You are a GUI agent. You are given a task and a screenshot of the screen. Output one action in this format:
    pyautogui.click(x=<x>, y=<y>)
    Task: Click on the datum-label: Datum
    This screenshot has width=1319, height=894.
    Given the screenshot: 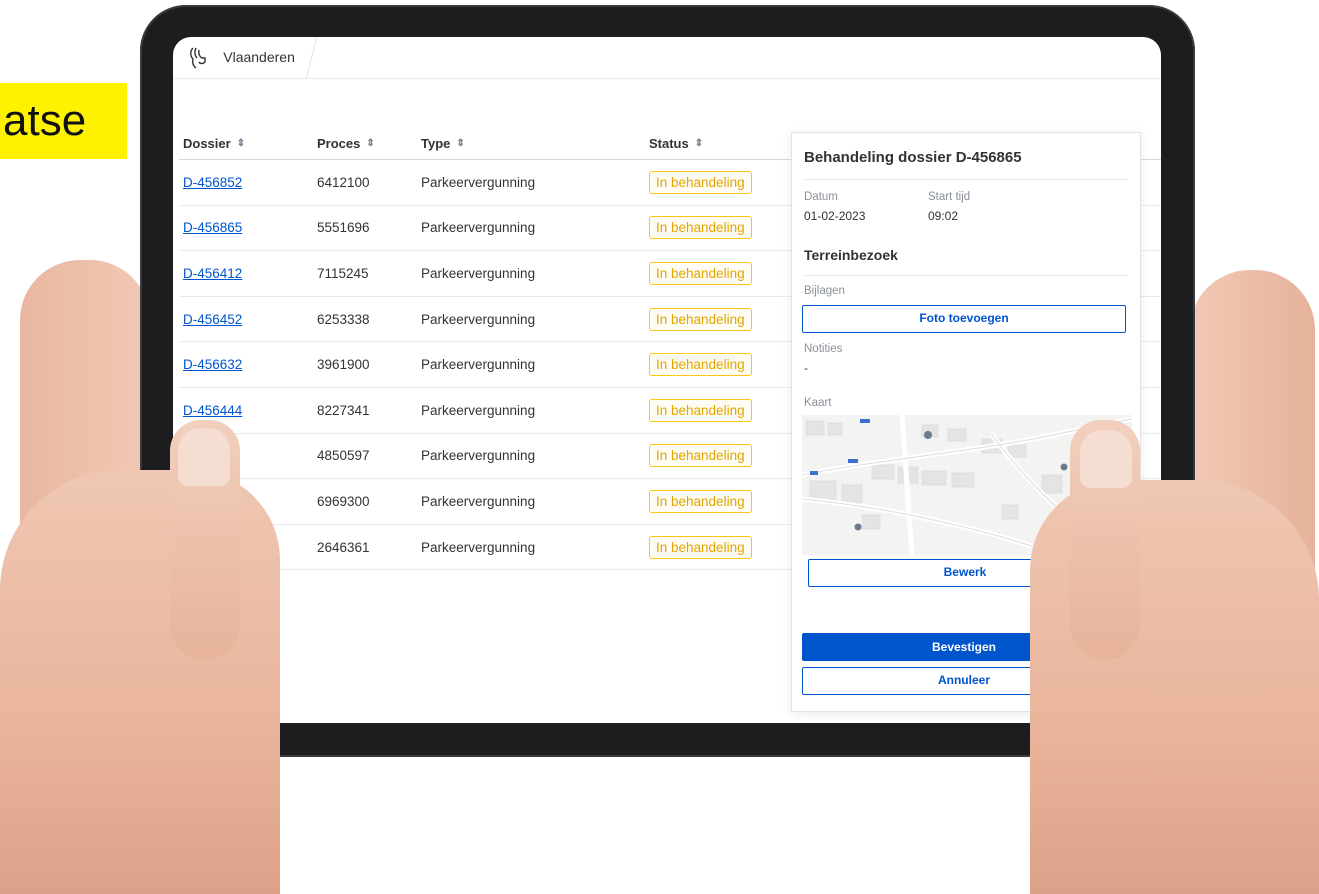 What is the action you would take?
    pyautogui.click(x=821, y=197)
    